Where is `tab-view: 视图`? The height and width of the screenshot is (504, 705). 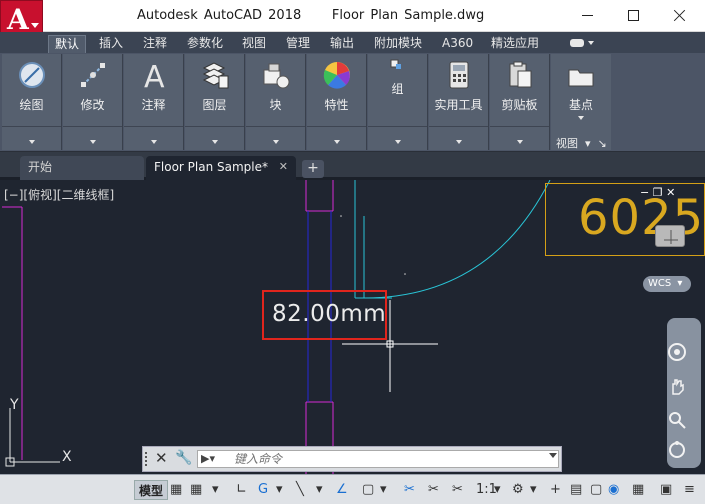 tab-view: 视图 is located at coordinates (254, 44).